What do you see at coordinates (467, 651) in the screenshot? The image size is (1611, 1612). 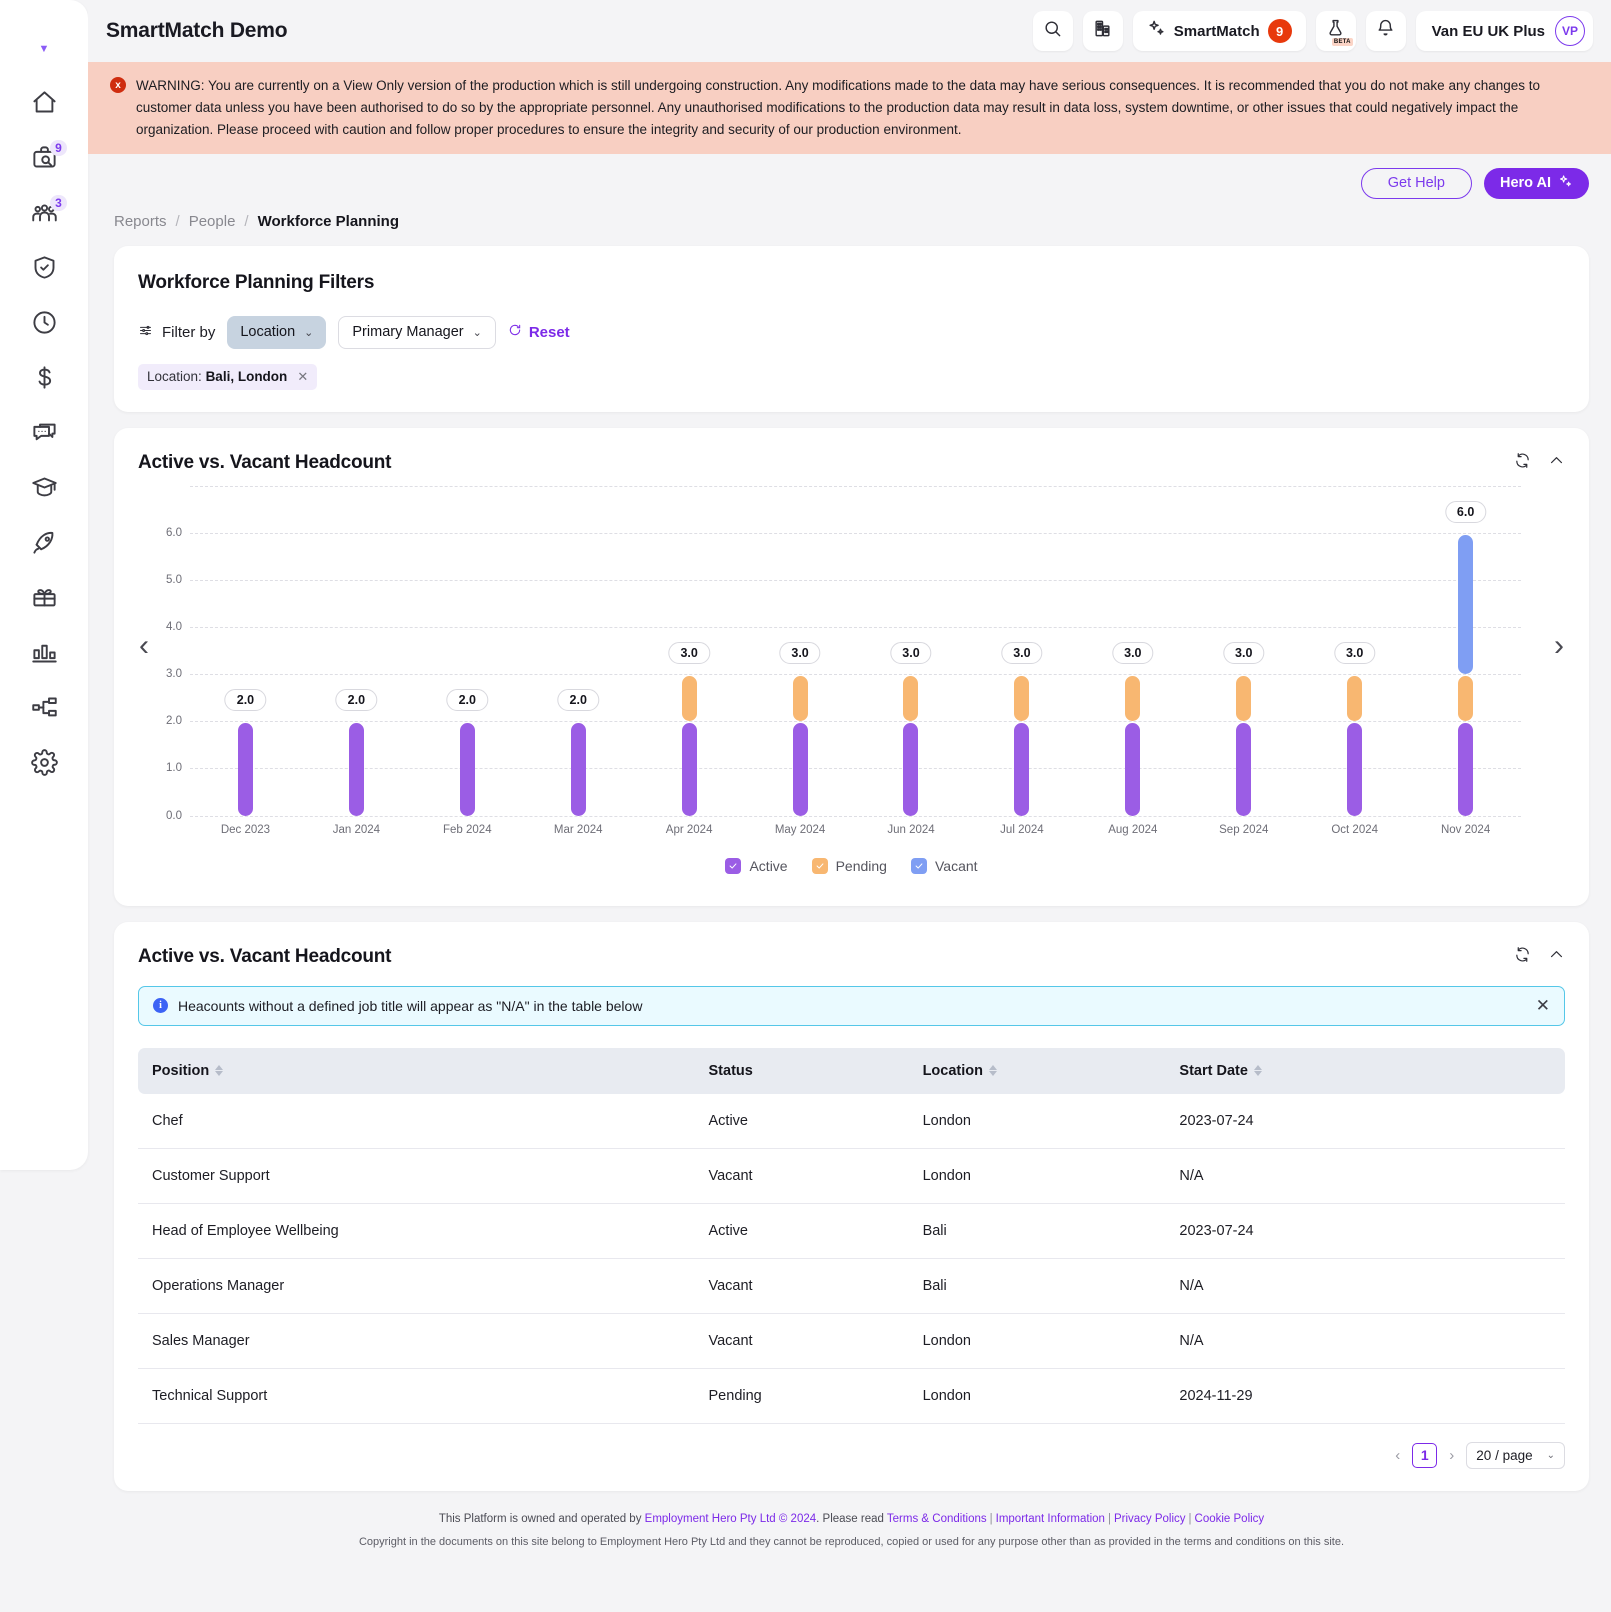 I see `chart-bar-feb-2024: 2.0` at bounding box center [467, 651].